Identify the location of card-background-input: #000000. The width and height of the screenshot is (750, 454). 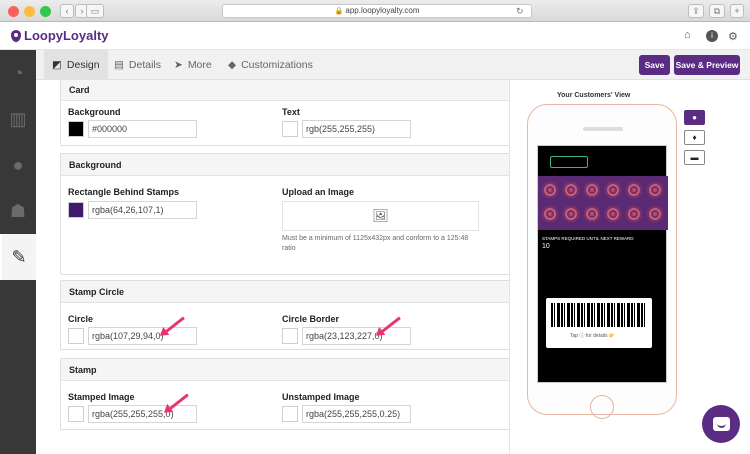
(142, 129).